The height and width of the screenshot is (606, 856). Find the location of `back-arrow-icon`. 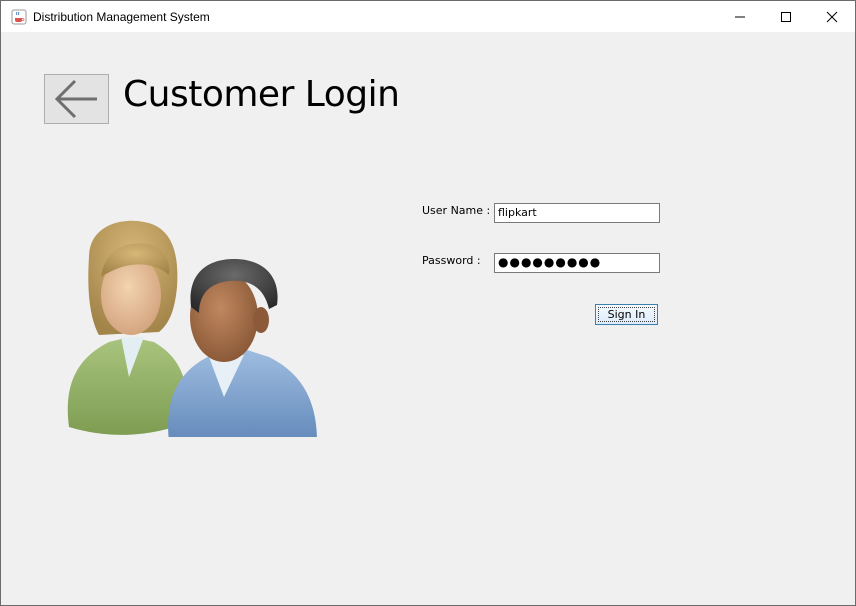

back-arrow-icon is located at coordinates (75, 99).